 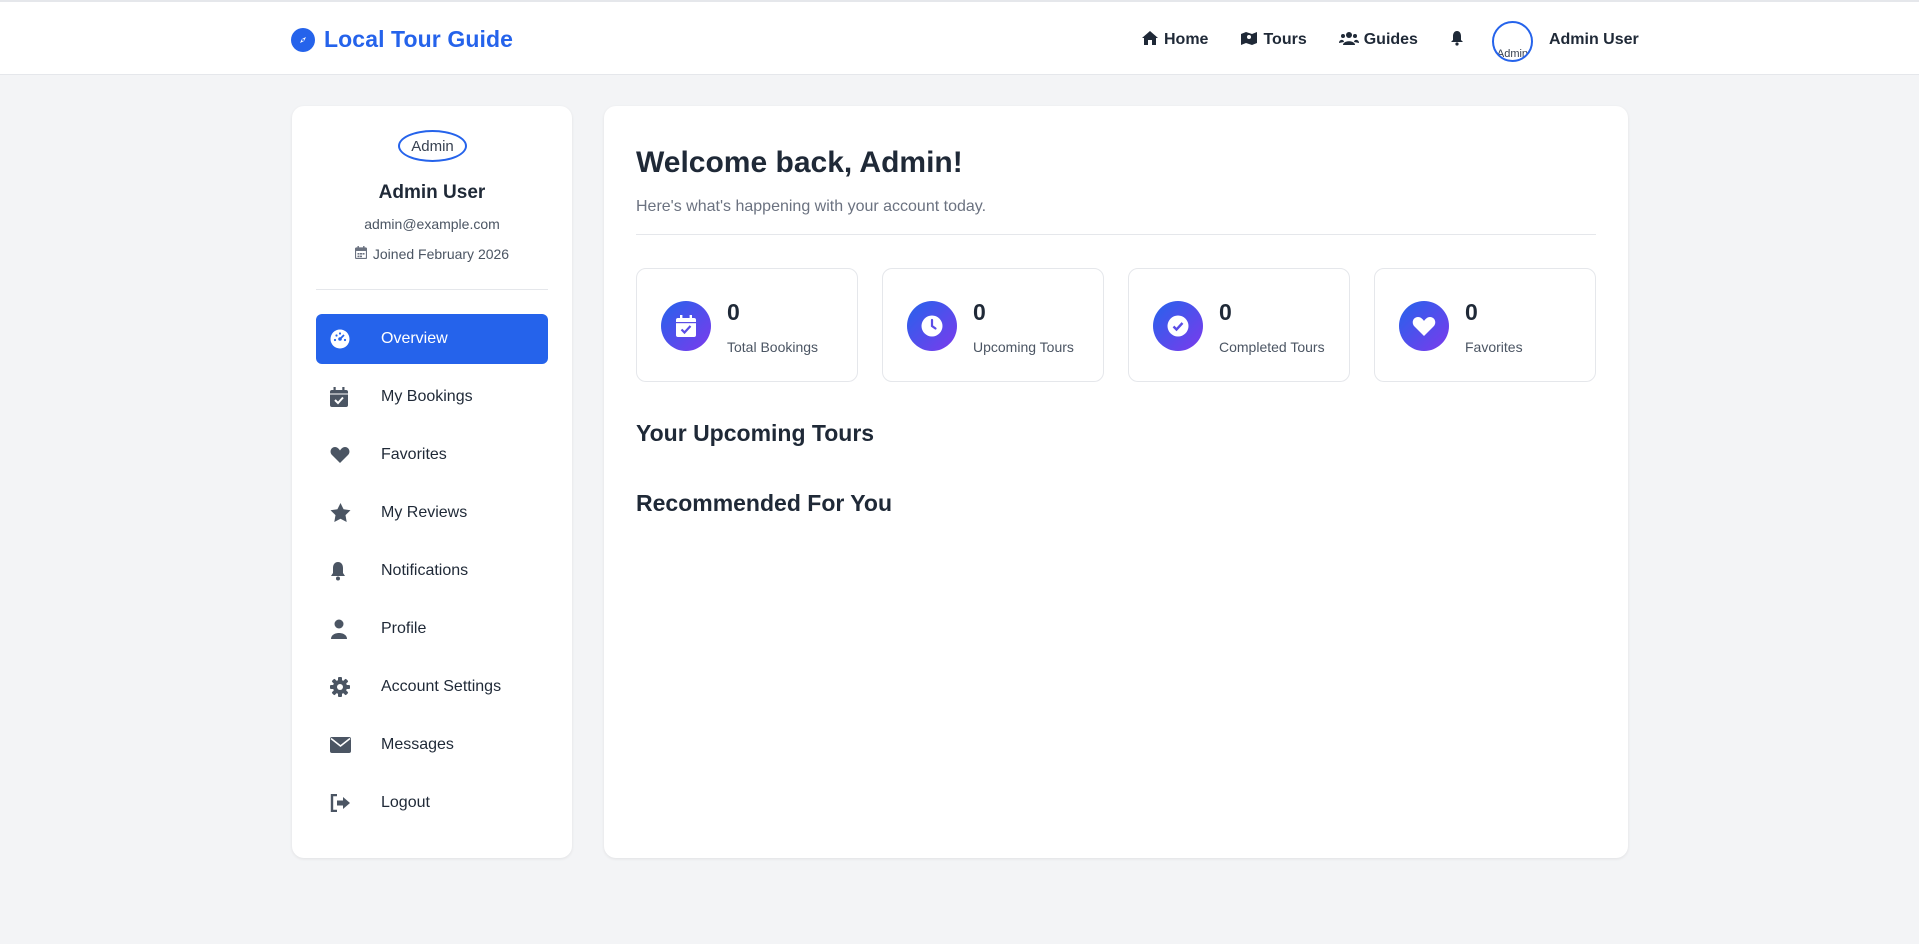 What do you see at coordinates (425, 570) in the screenshot?
I see `sidebar-item-label: Notifications` at bounding box center [425, 570].